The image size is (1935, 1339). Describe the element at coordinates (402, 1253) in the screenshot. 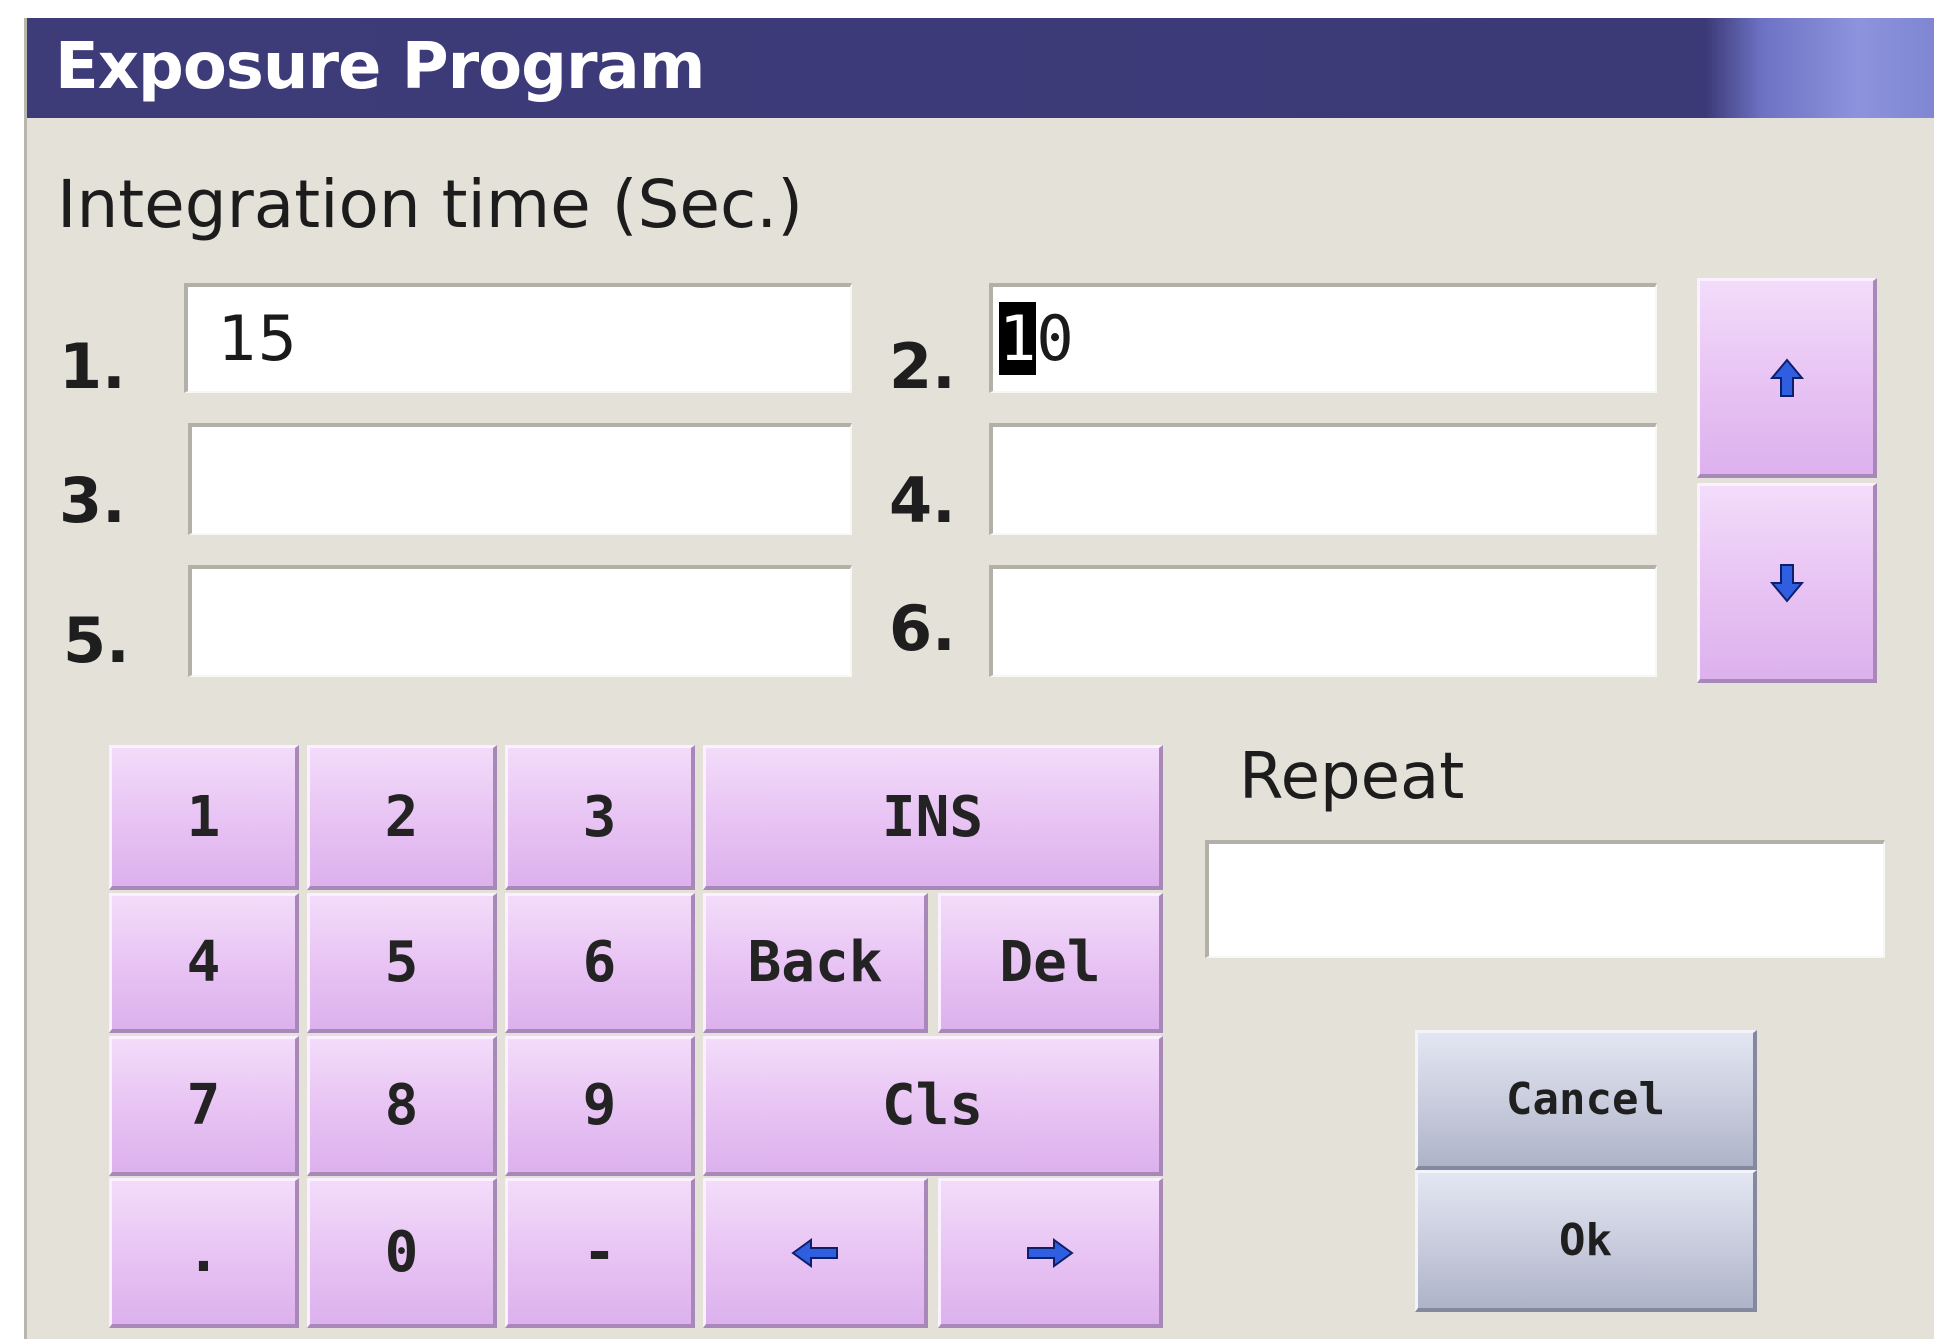

I see `key-0-button: 0` at that location.